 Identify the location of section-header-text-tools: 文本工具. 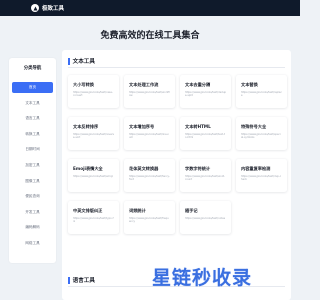
(81, 61).